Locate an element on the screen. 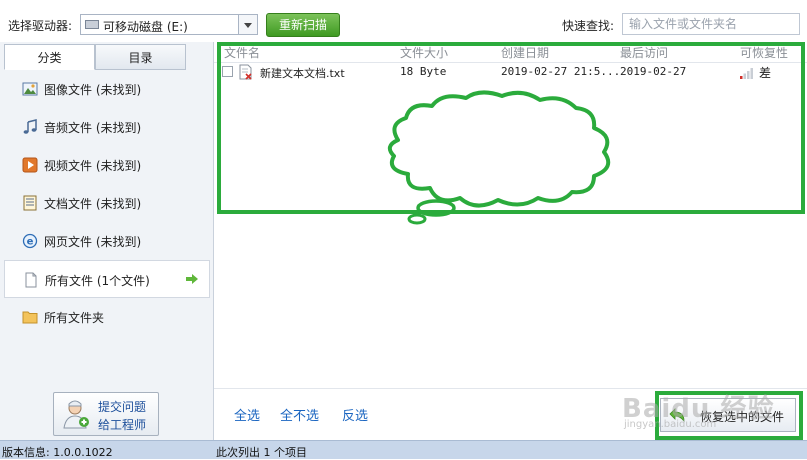  drive-select-value: 可移动磁盘 (E:) is located at coordinates (145, 27).